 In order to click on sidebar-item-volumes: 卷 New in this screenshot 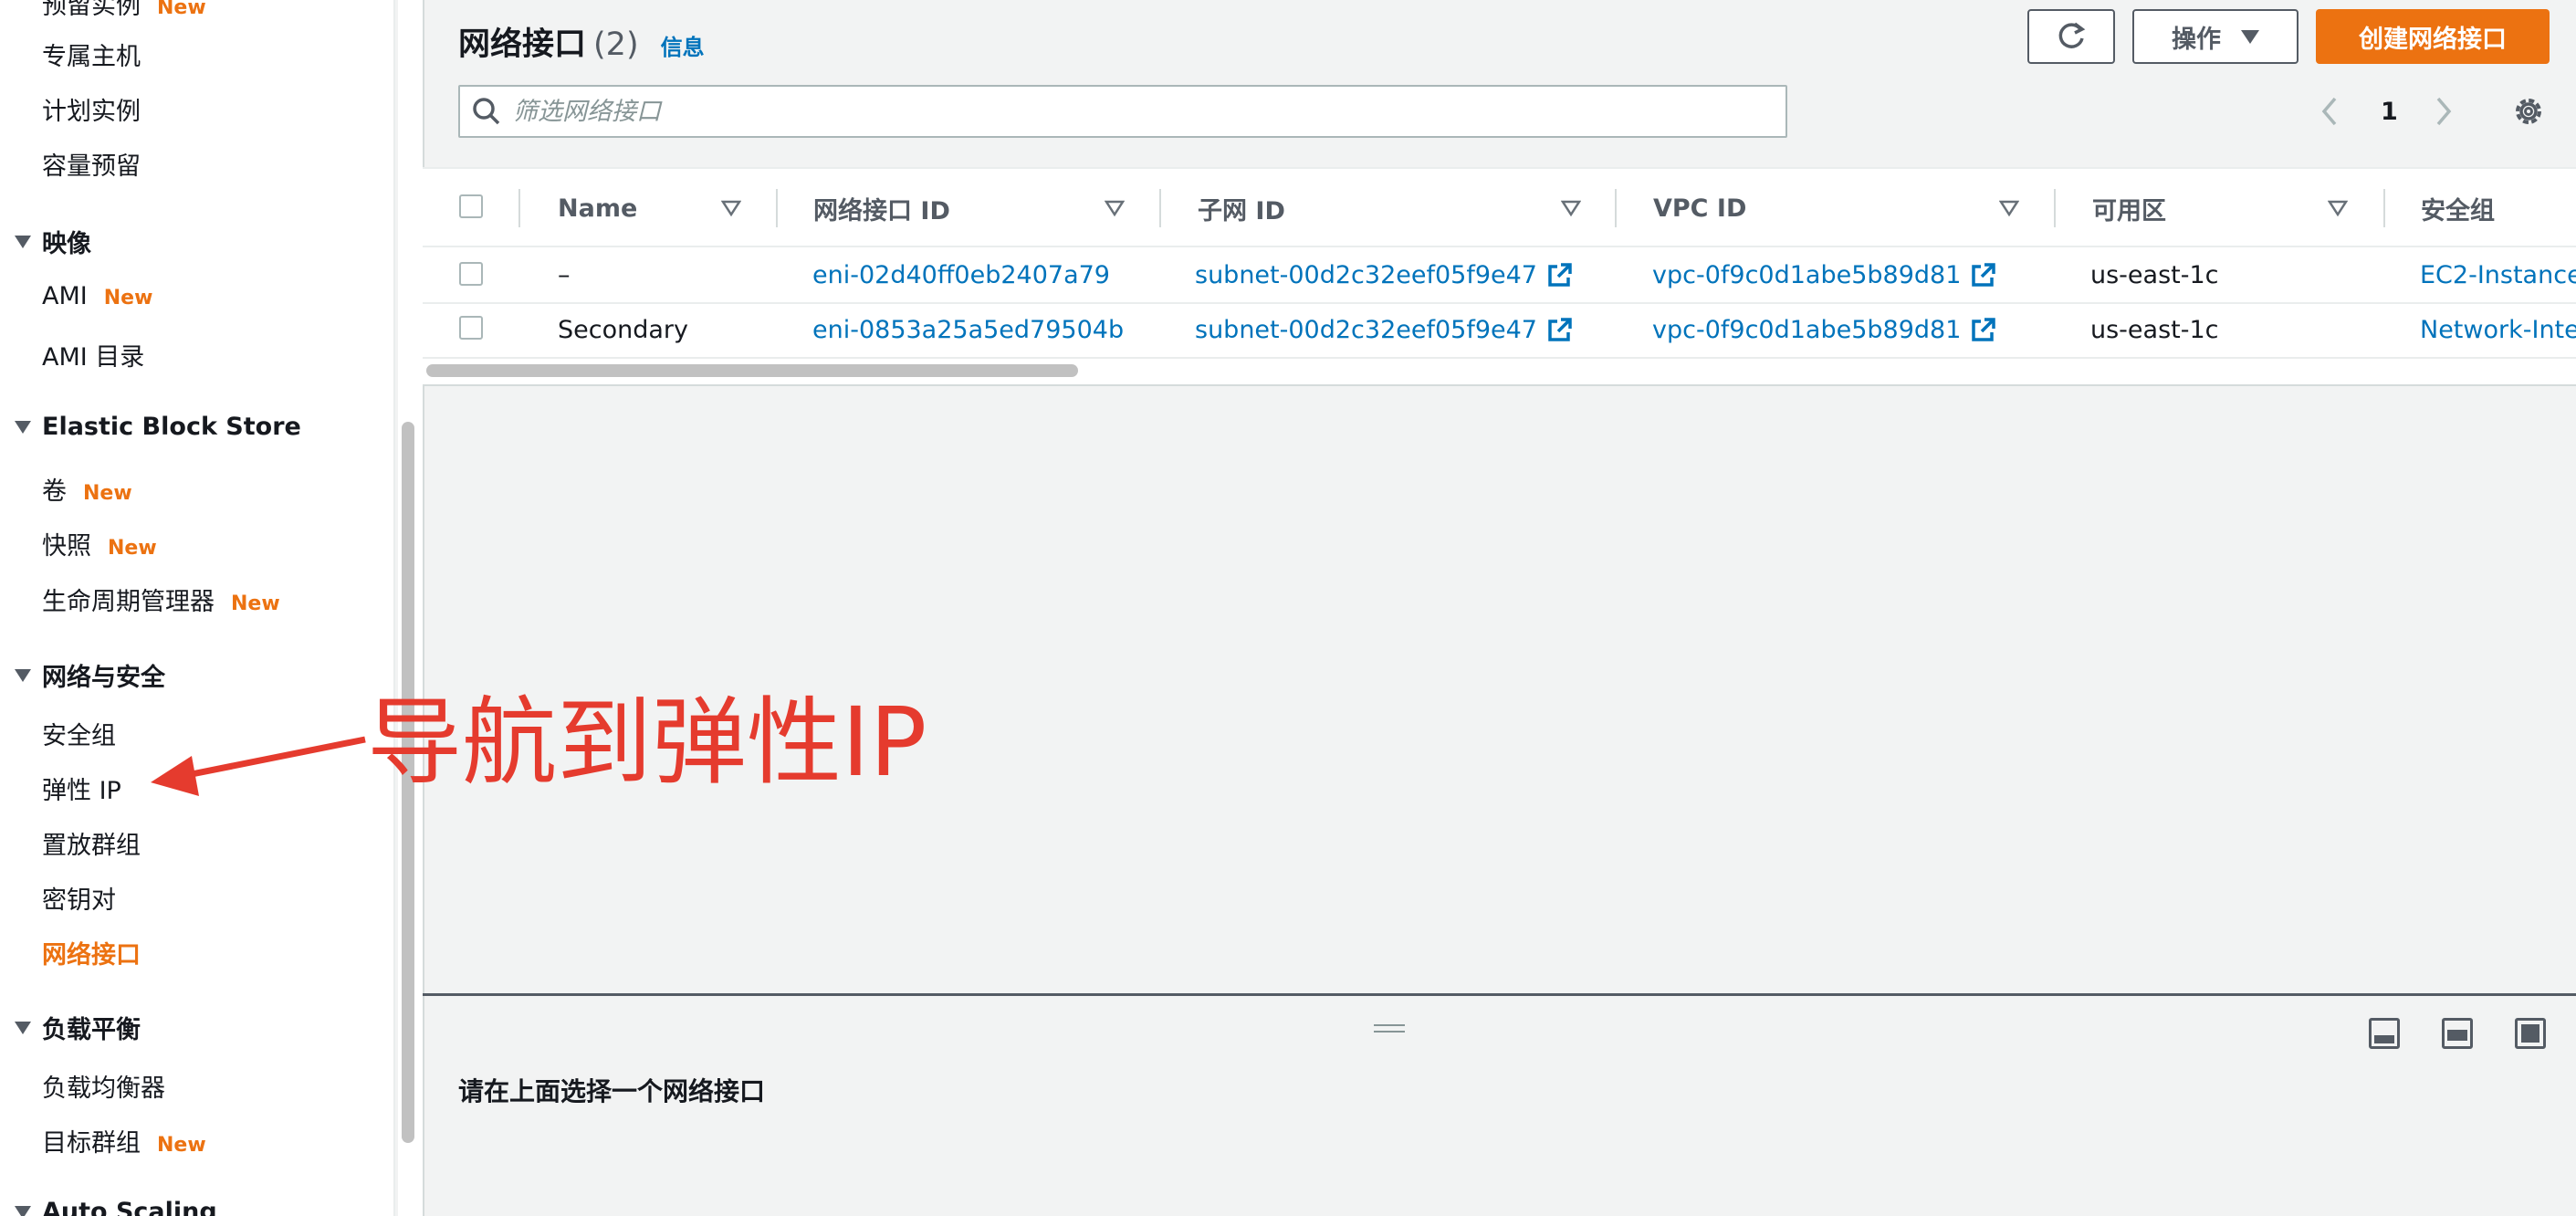, I will do `click(87, 489)`.